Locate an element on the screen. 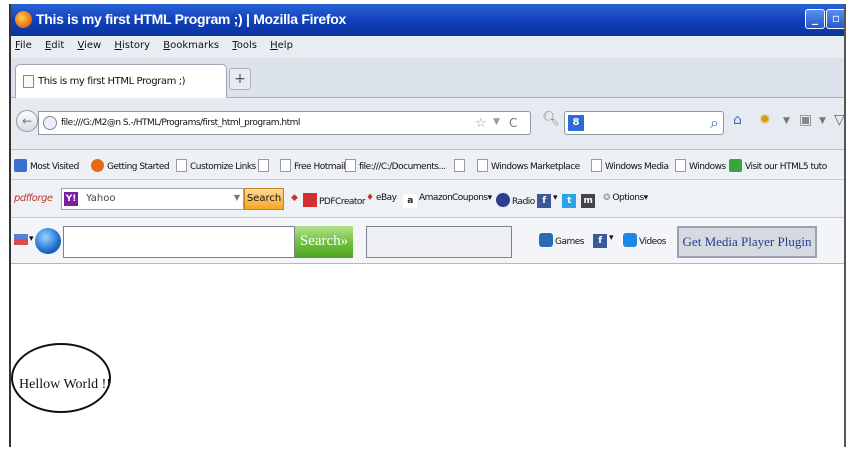 The image size is (852, 449). options-button: ❂ Options▾ is located at coordinates (625, 198).